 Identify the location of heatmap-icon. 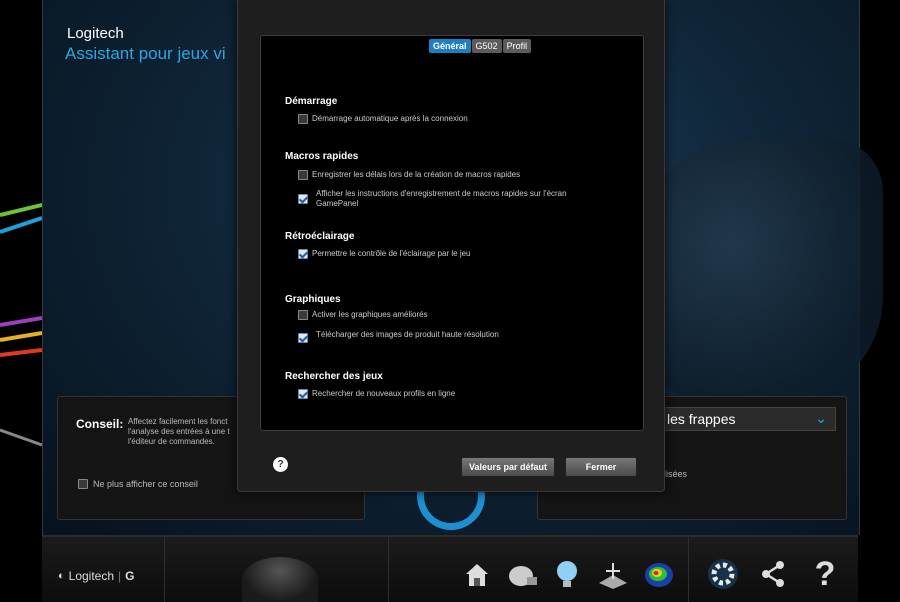
(659, 574).